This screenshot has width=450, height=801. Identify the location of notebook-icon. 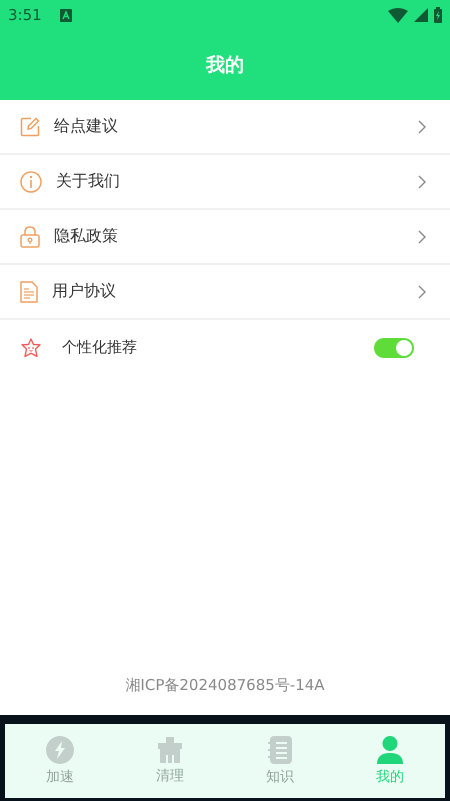
(280, 750).